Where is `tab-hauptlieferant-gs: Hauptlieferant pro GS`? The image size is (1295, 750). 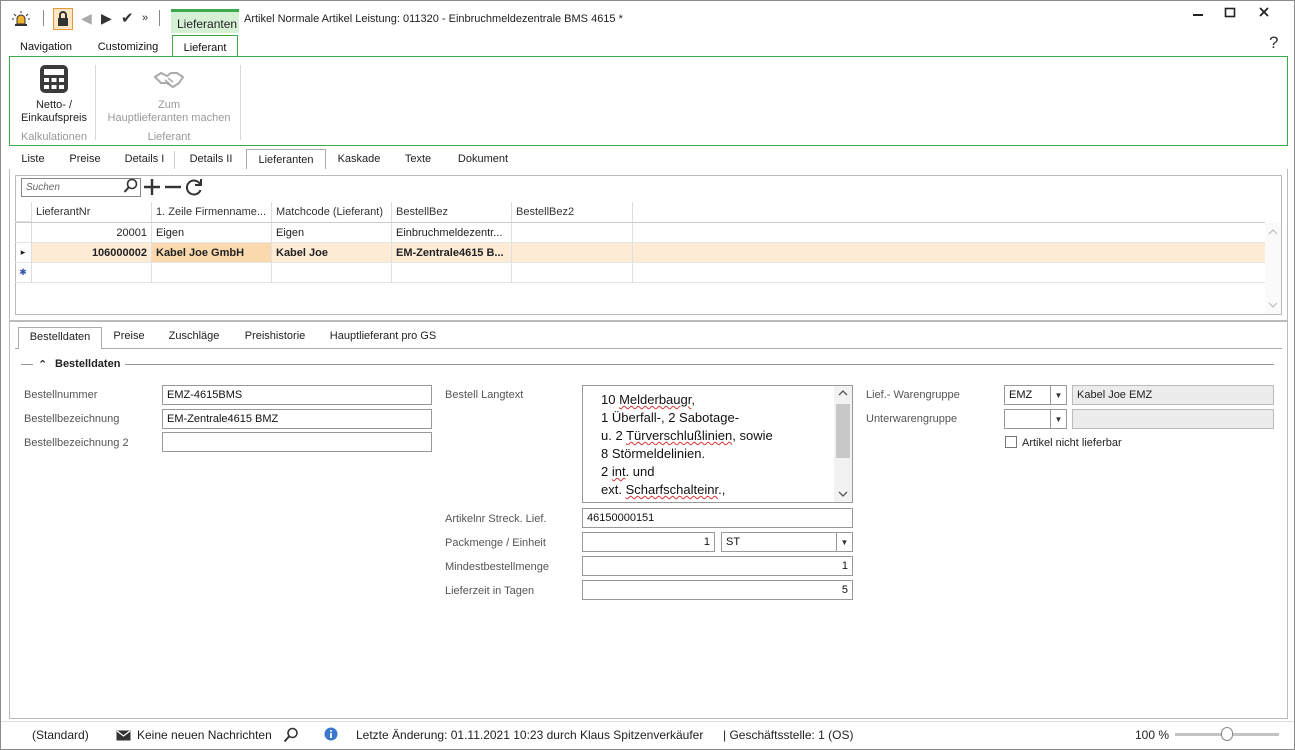
tab-hauptlieferant-gs: Hauptlieferant pro GS is located at coordinates (383, 339).